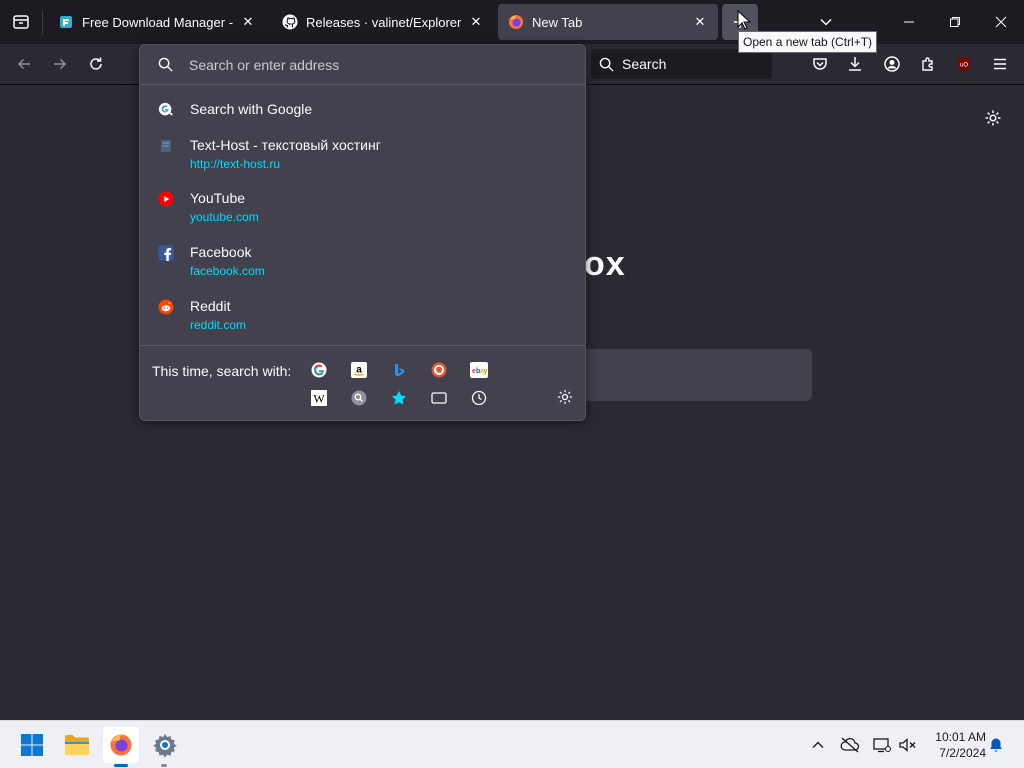 This screenshot has width=1024, height=768. What do you see at coordinates (251, 109) in the screenshot?
I see `result-title: Search with Google` at bounding box center [251, 109].